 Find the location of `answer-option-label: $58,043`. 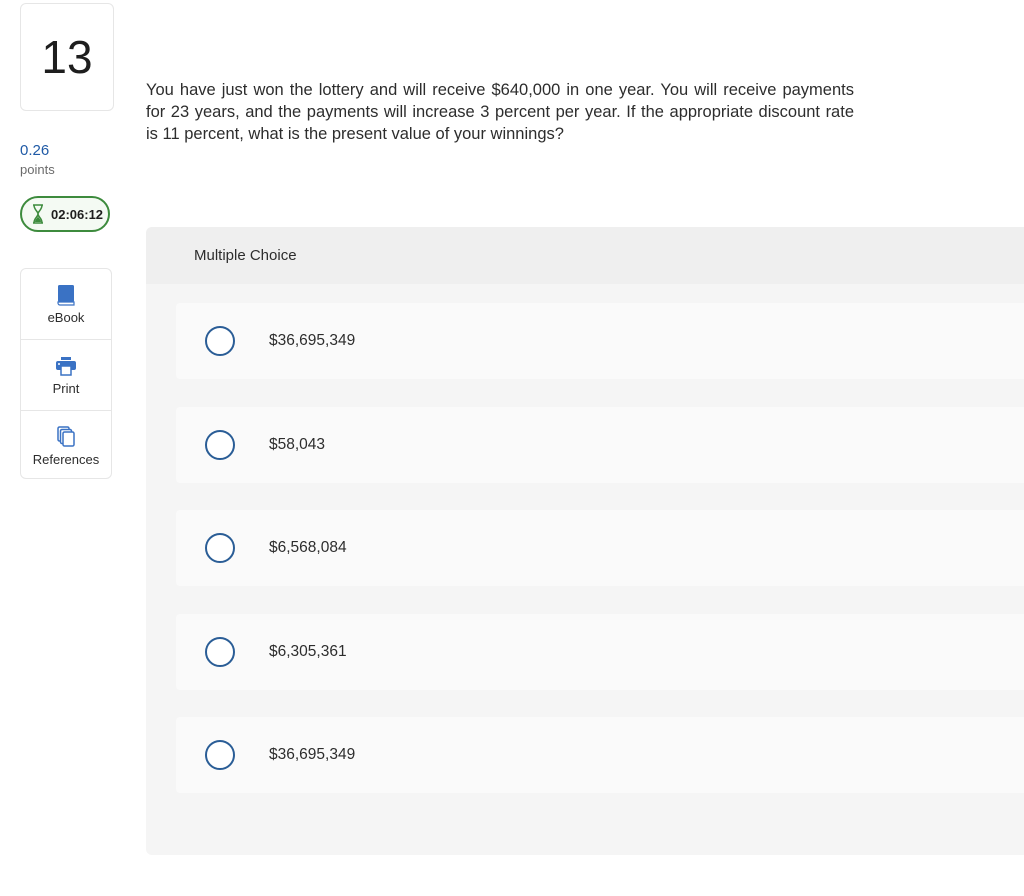

answer-option-label: $58,043 is located at coordinates (297, 444).